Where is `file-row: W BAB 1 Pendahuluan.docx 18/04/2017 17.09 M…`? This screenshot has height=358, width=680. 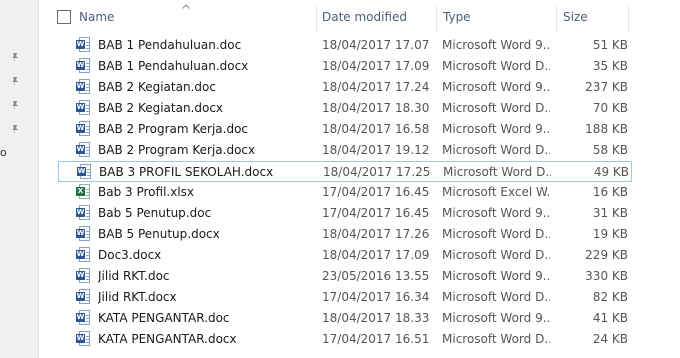
file-row: W BAB 1 Pendahuluan.docx 18/04/2017 17.09 M… is located at coordinates (345, 66).